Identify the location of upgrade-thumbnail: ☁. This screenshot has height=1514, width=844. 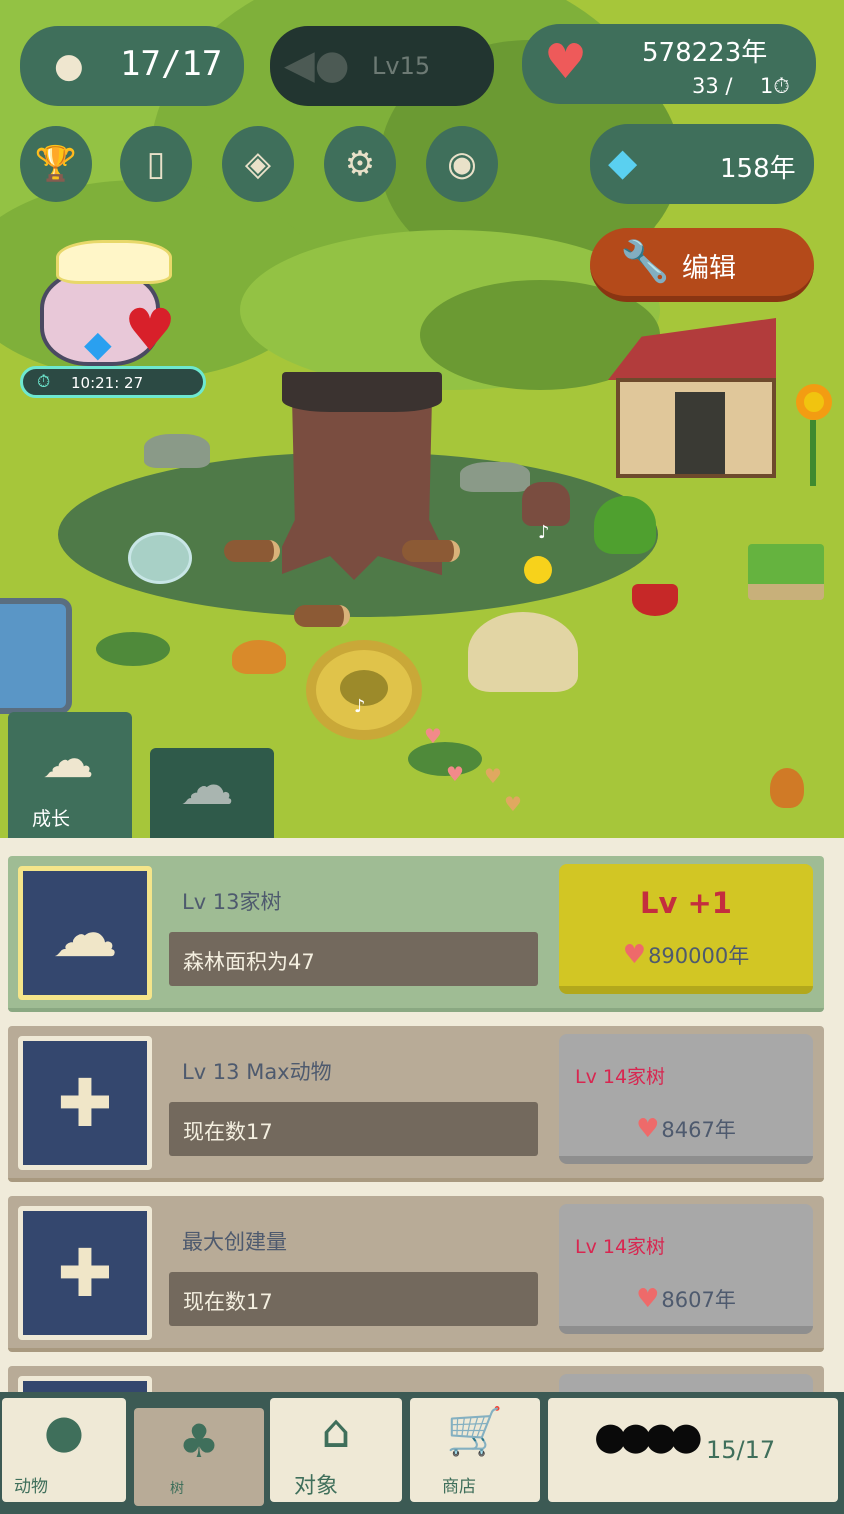
(85, 933).